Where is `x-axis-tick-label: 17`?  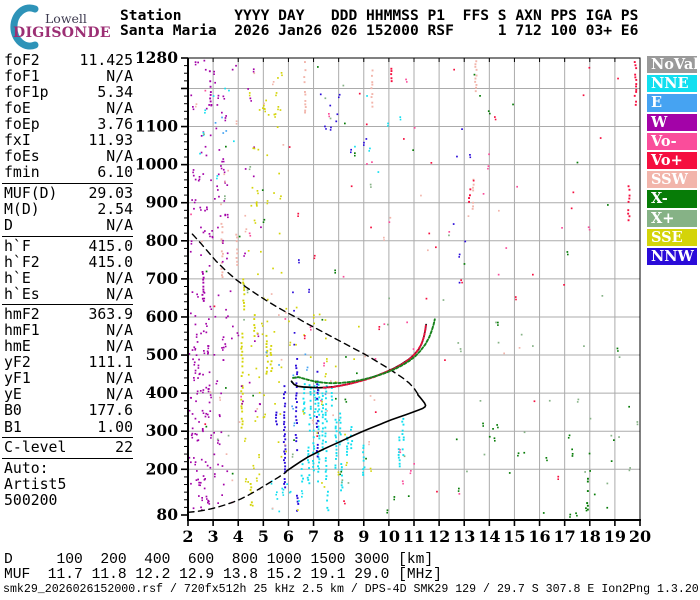 x-axis-tick-label: 17 is located at coordinates (565, 536).